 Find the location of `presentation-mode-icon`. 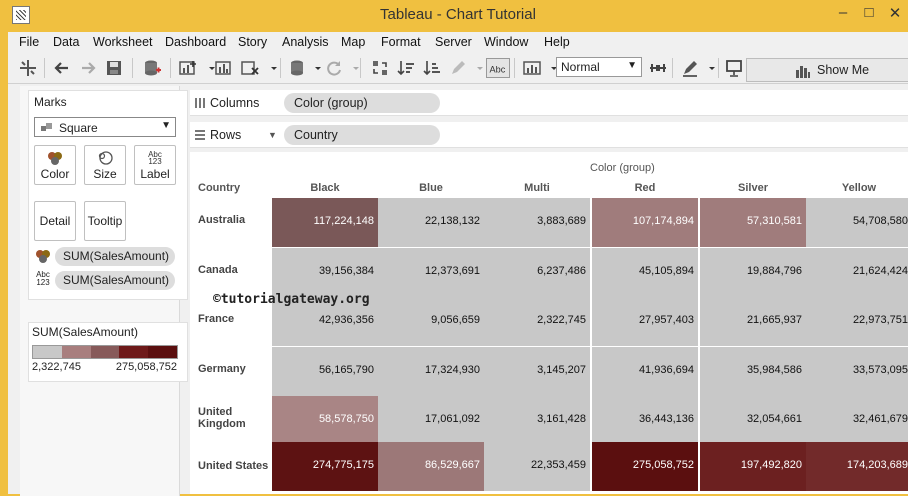

presentation-mode-icon is located at coordinates (734, 68).